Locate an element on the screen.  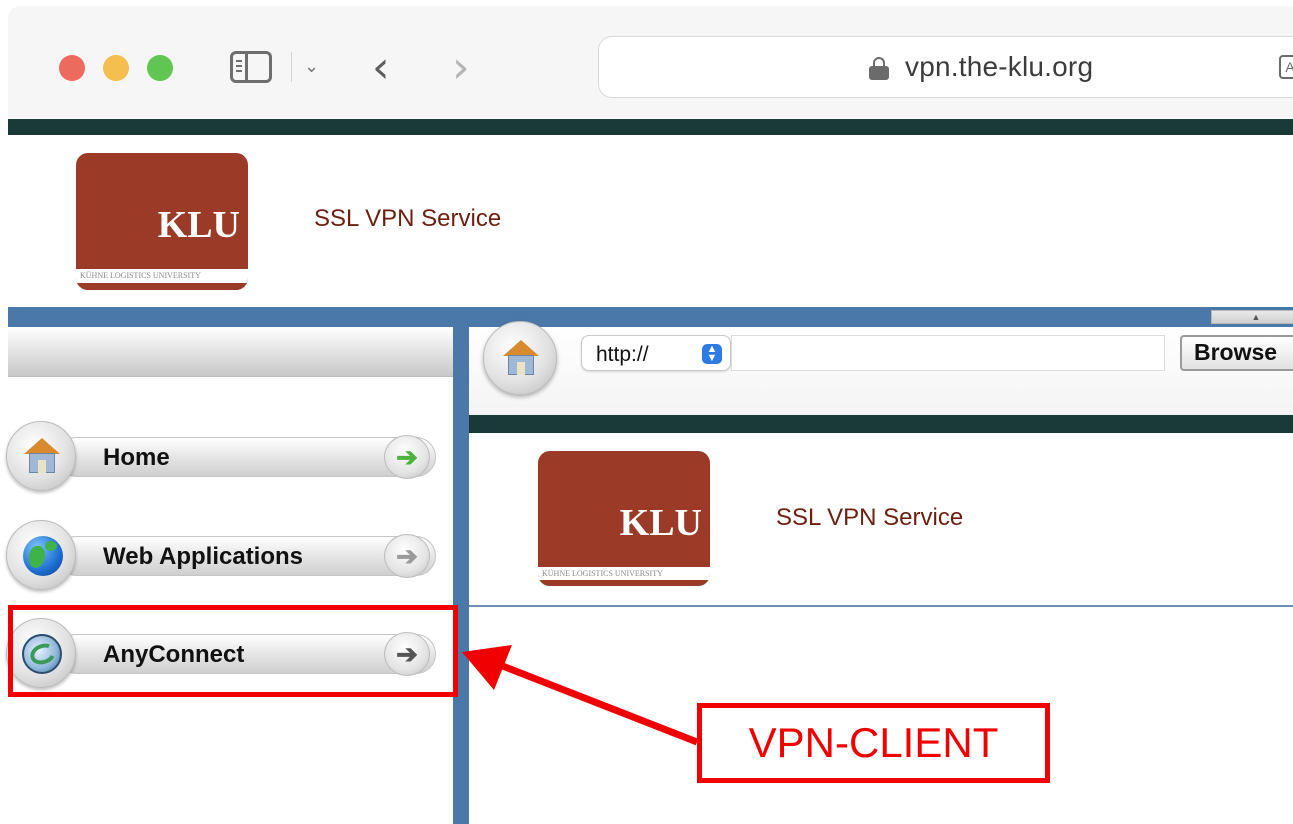
back-arrow-icon: ‹ is located at coordinates (381, 67).